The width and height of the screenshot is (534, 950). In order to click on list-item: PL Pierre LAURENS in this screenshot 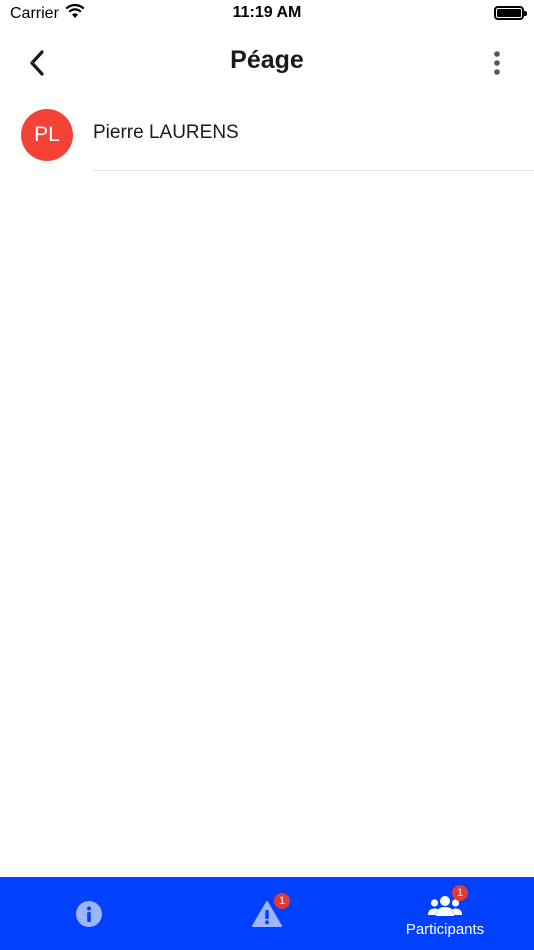, I will do `click(267, 134)`.